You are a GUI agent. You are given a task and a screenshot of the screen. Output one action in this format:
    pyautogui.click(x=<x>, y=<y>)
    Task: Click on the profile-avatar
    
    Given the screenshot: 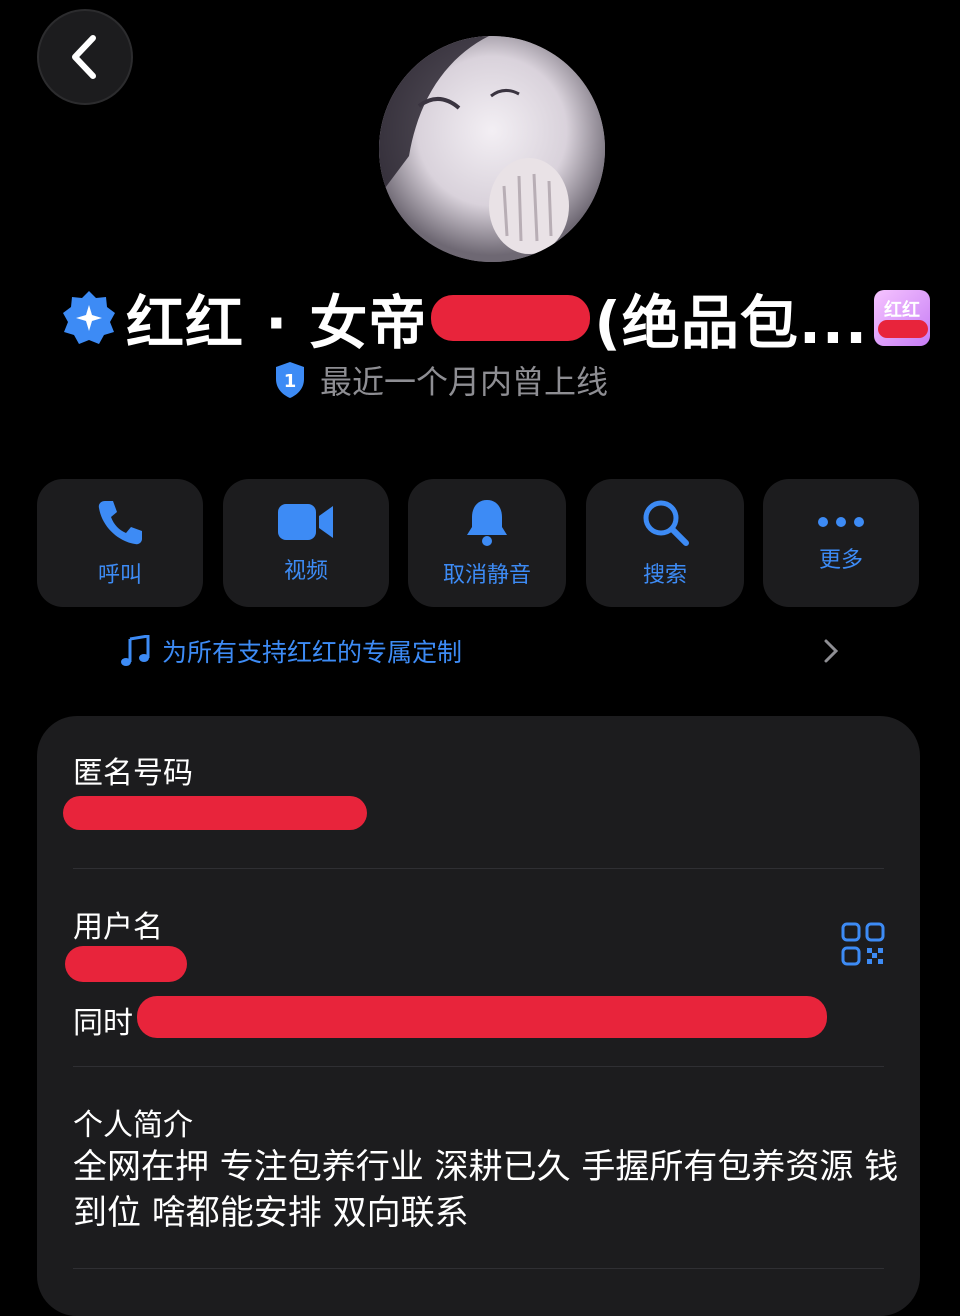 What is the action you would take?
    pyautogui.click(x=492, y=149)
    